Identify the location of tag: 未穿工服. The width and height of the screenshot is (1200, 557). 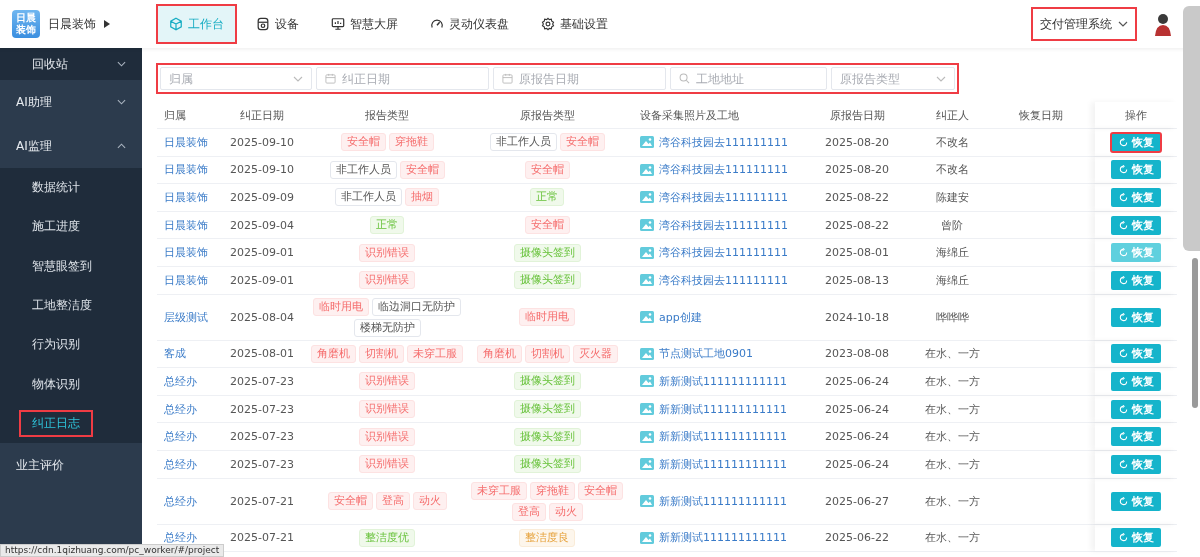
(435, 353).